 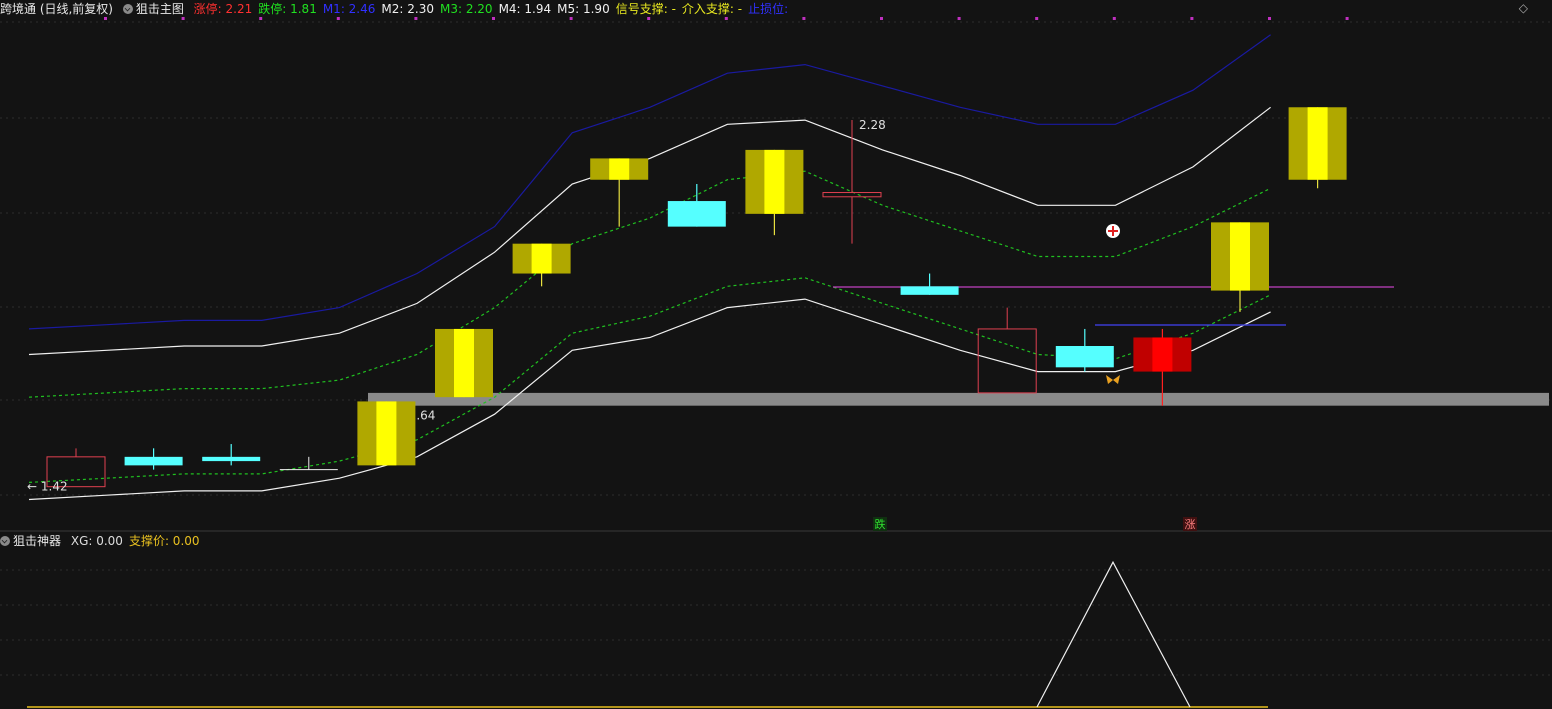 I want to click on stock-name: 跨境通 (日线,前复权), so click(x=56, y=9).